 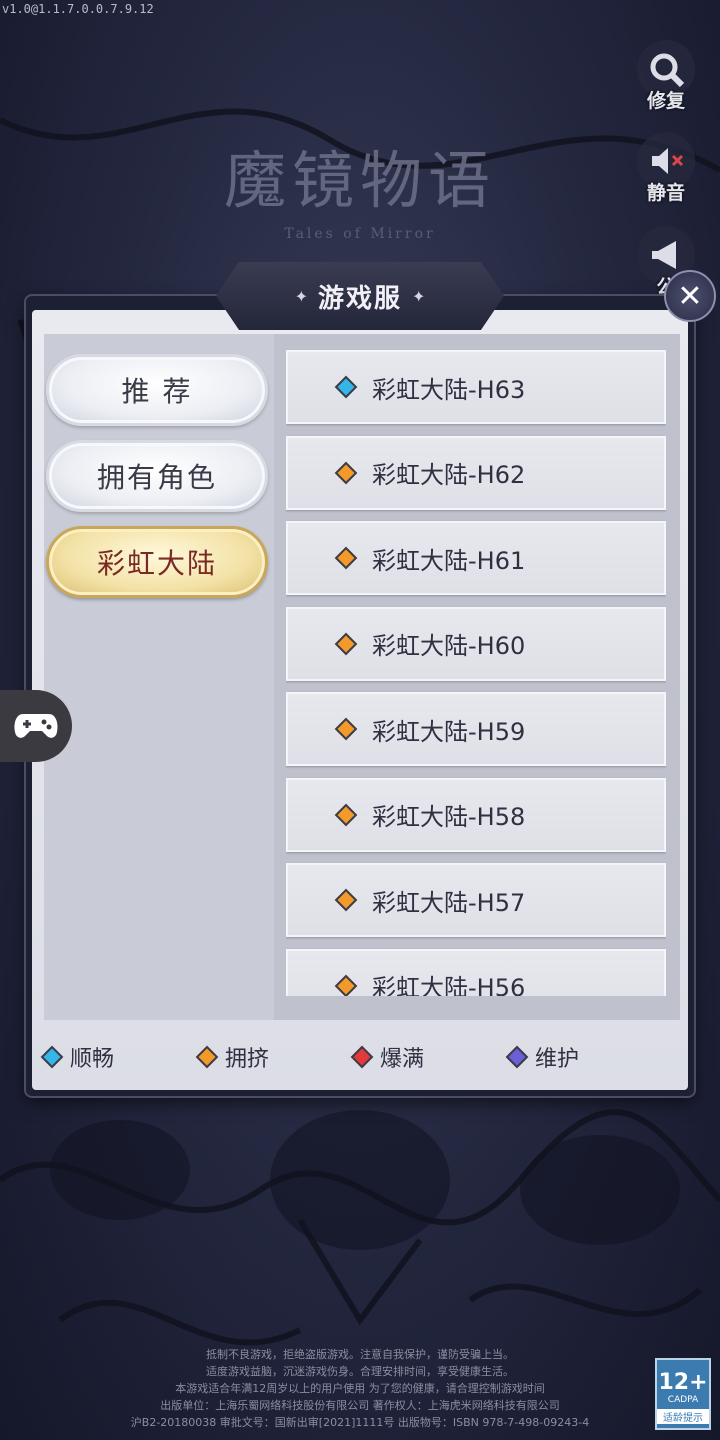 I want to click on tab-recommended: 推 荐, so click(x=157, y=390).